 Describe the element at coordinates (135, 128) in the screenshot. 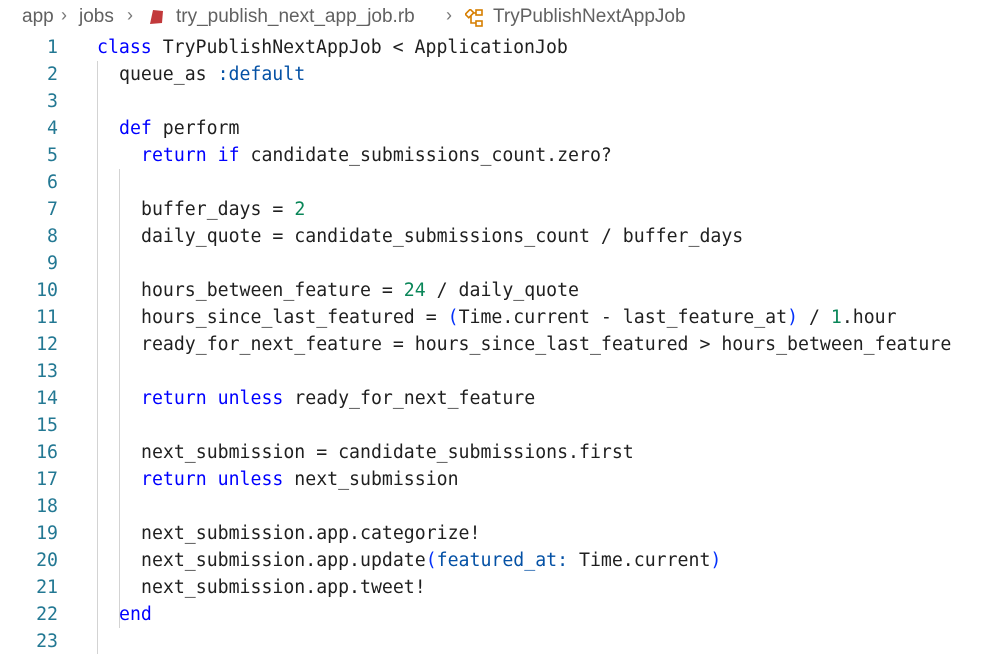

I see `code-token: def` at that location.